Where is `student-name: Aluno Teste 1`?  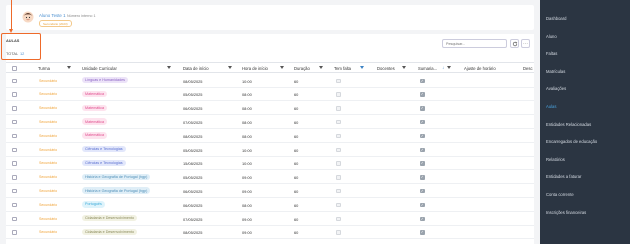
student-name: Aluno Teste 1 is located at coordinates (52, 15).